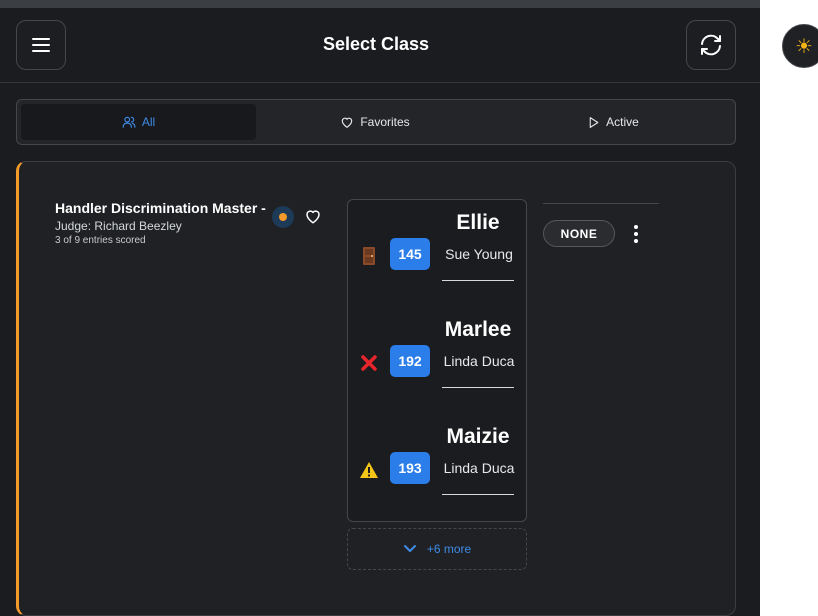  I want to click on theme-toggle-button: ☀, so click(800, 46).